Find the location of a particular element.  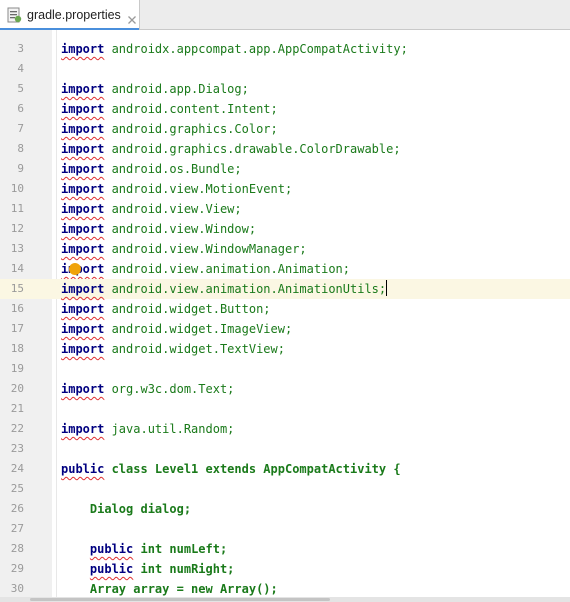

code-token: android.view.MotionEvent; is located at coordinates (198, 189).